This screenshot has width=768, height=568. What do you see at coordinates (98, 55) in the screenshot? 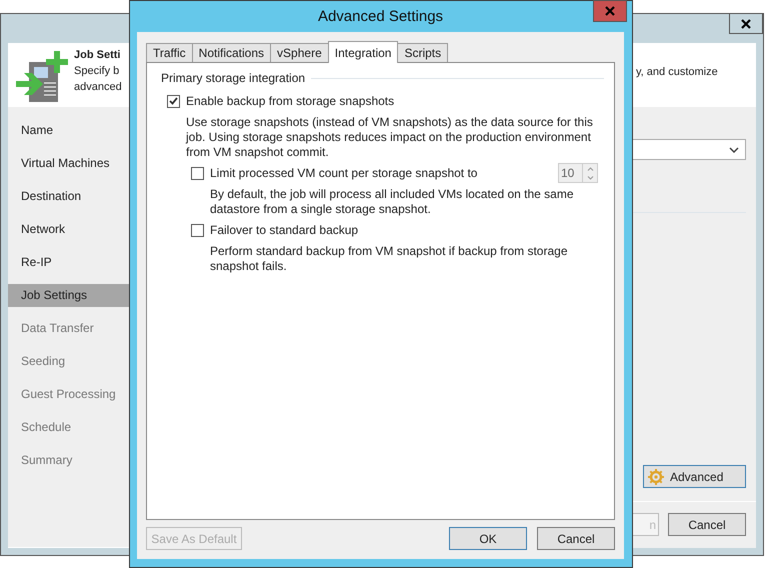
I see `header-title: Job Setti` at bounding box center [98, 55].